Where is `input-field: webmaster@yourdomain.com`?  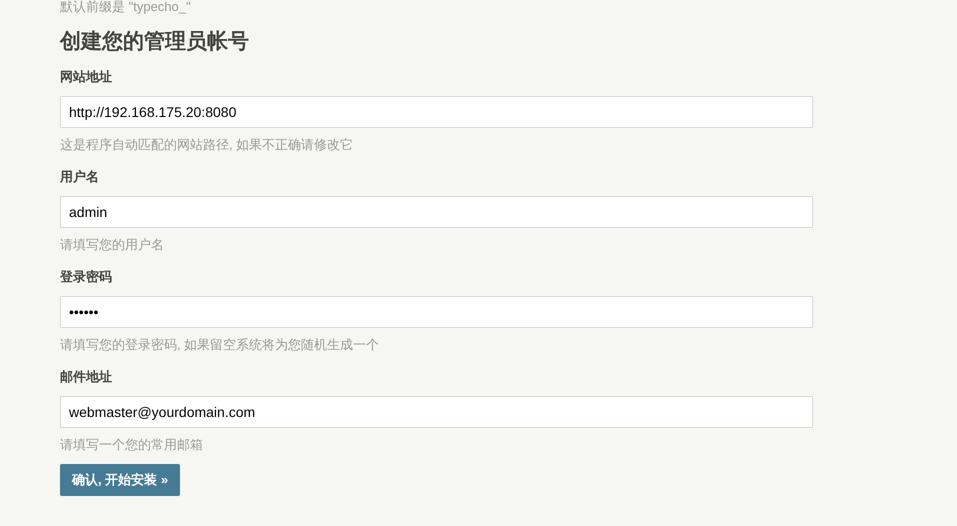 input-field: webmaster@yourdomain.com is located at coordinates (436, 412).